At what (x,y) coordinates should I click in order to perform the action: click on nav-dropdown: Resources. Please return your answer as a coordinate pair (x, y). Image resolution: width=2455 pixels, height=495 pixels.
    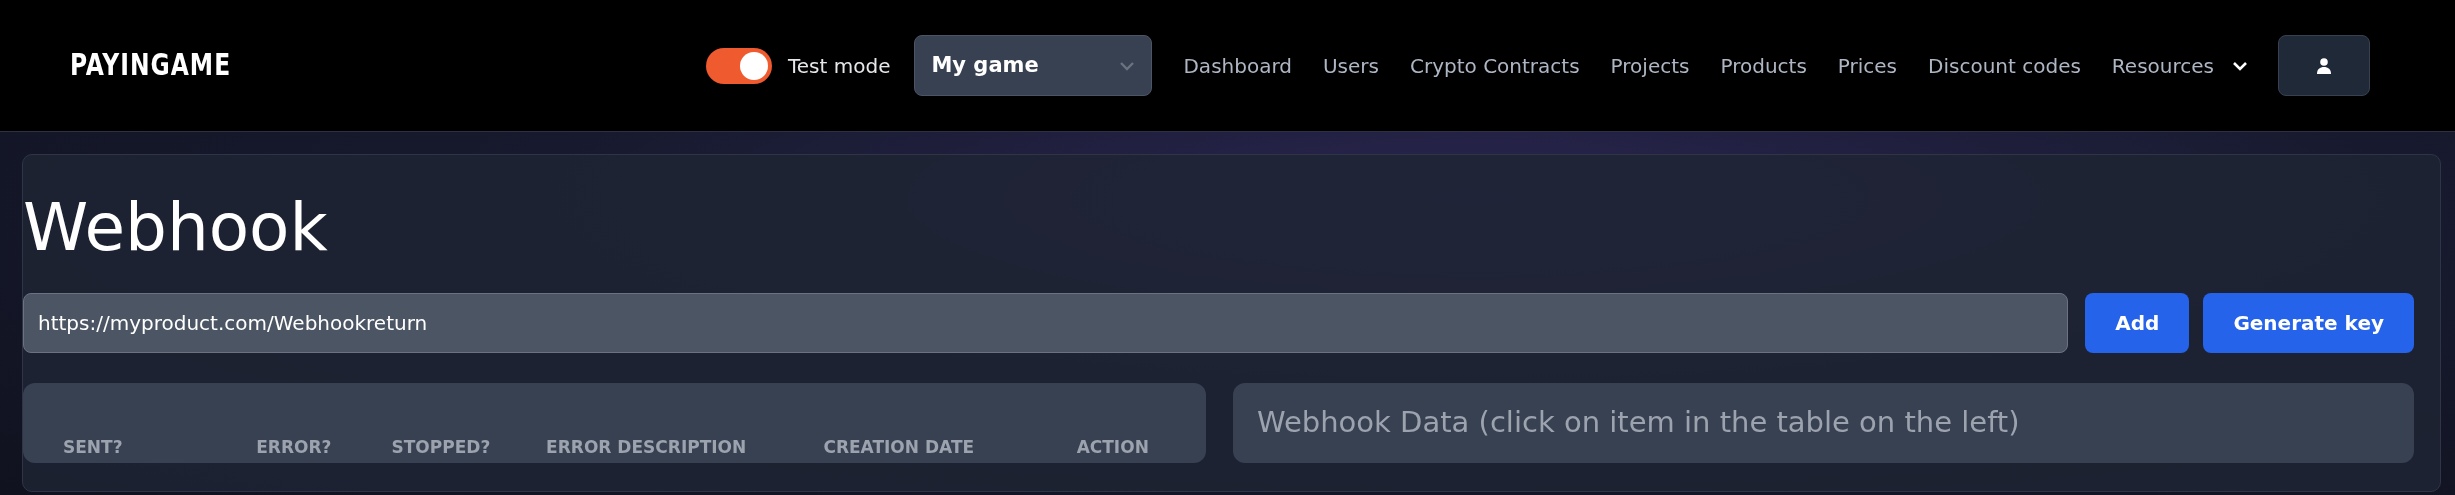
    Looking at the image, I should click on (2179, 65).